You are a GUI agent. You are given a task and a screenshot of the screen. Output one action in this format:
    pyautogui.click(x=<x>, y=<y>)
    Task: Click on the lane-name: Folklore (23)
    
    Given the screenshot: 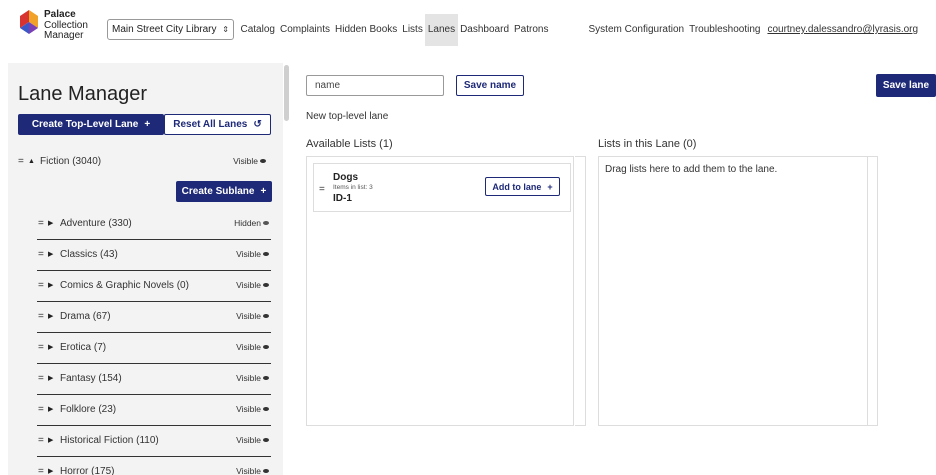 What is the action you would take?
    pyautogui.click(x=88, y=409)
    